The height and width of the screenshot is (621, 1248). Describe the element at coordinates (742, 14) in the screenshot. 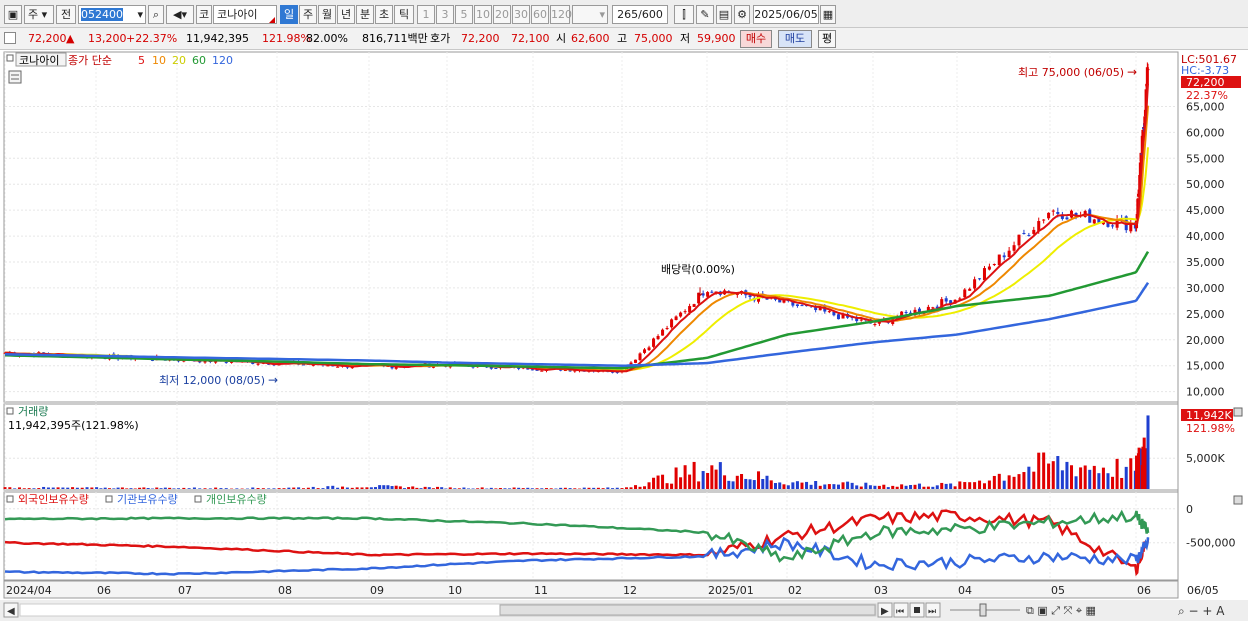

I see `gear-icon: ⚙` at that location.